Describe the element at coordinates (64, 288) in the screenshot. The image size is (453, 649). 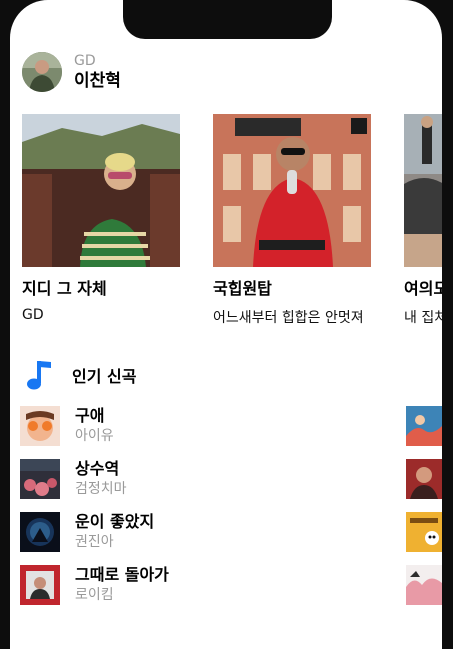
I see `video-title: 지디 그 자체` at that location.